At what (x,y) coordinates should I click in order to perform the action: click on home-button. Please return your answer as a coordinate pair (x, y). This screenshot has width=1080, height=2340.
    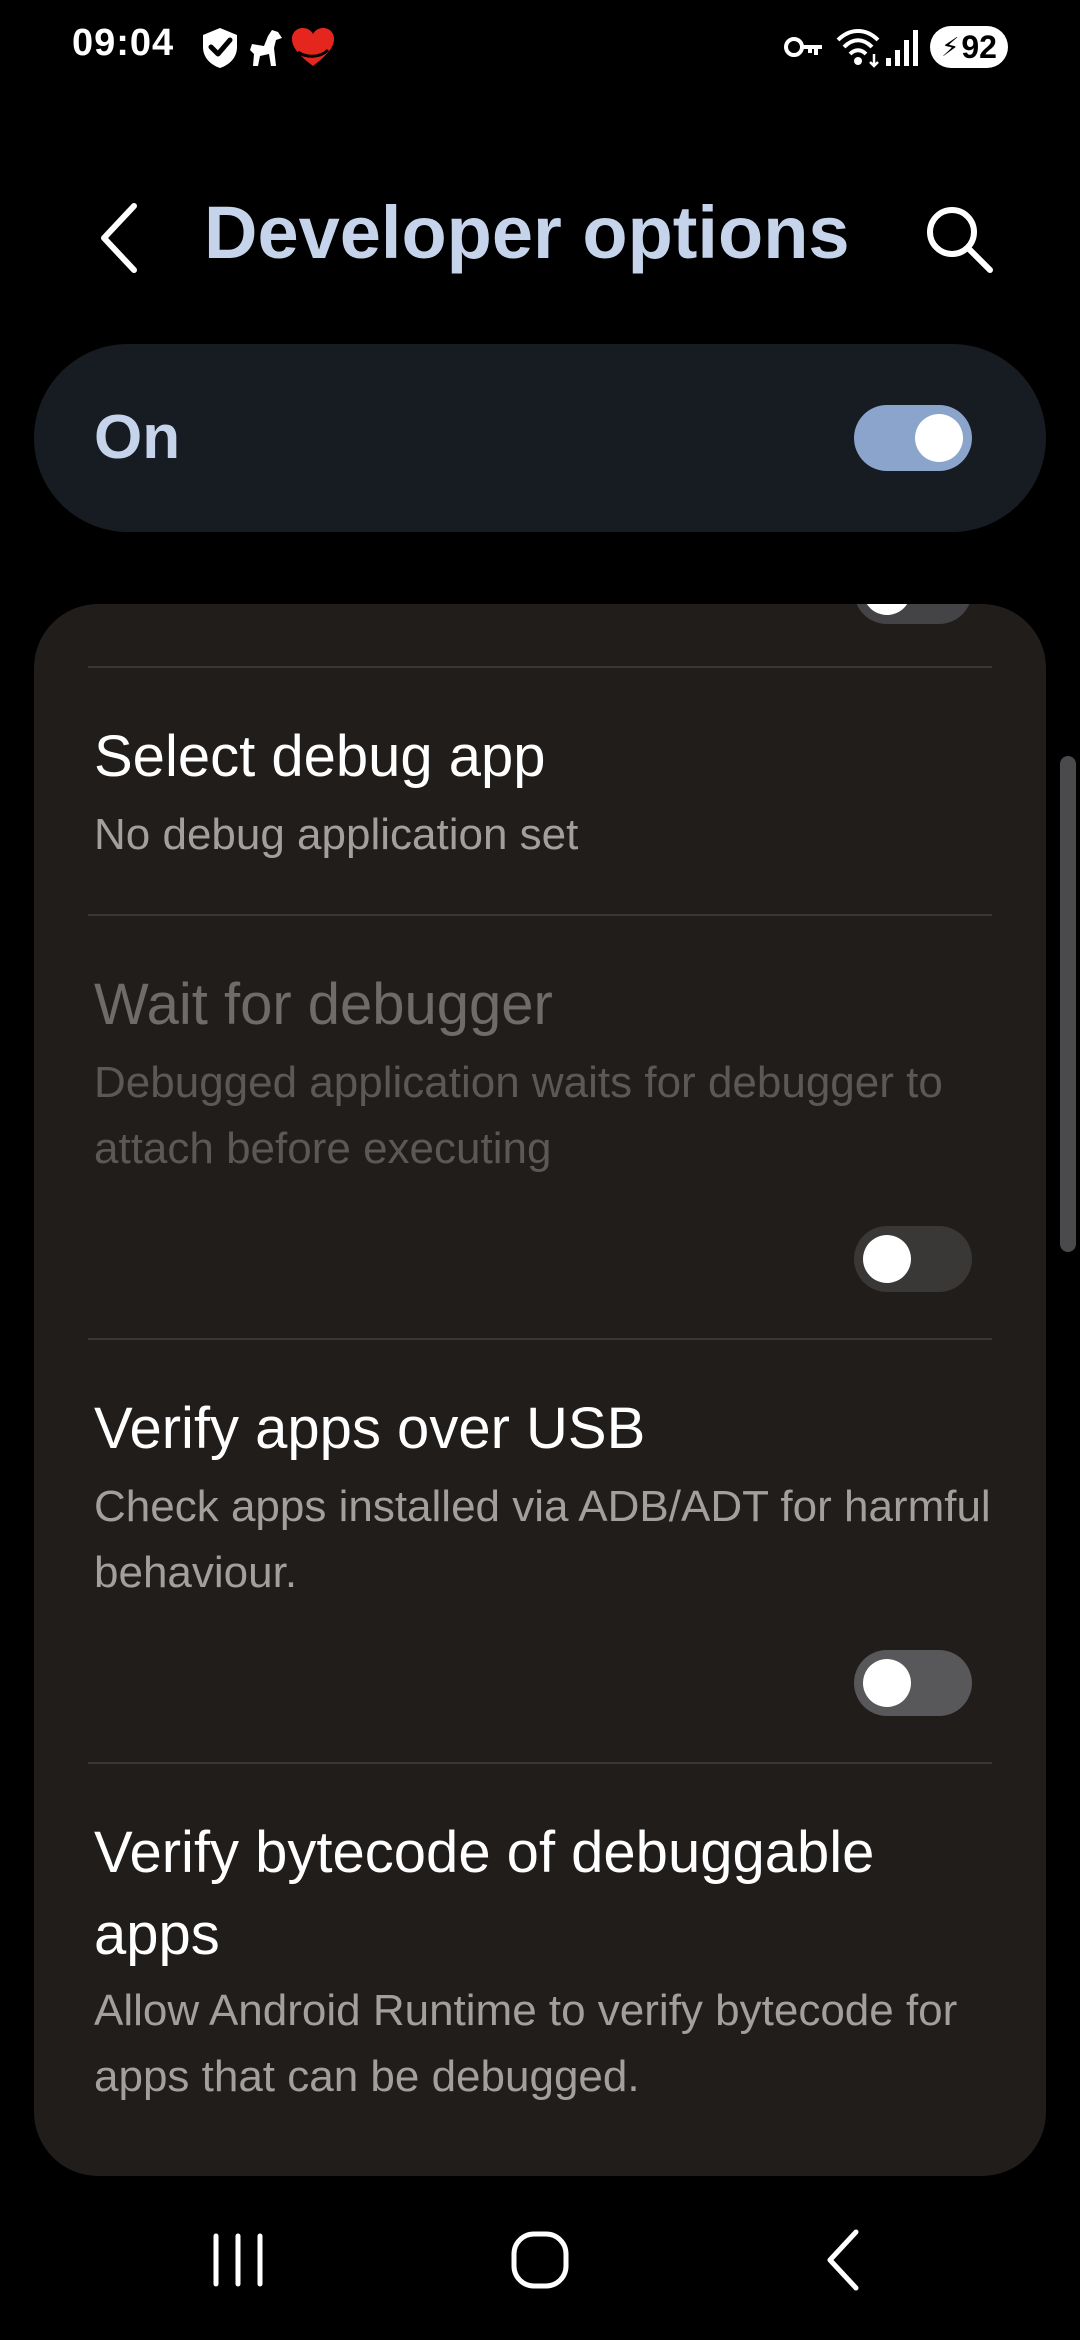
    Looking at the image, I should click on (540, 2260).